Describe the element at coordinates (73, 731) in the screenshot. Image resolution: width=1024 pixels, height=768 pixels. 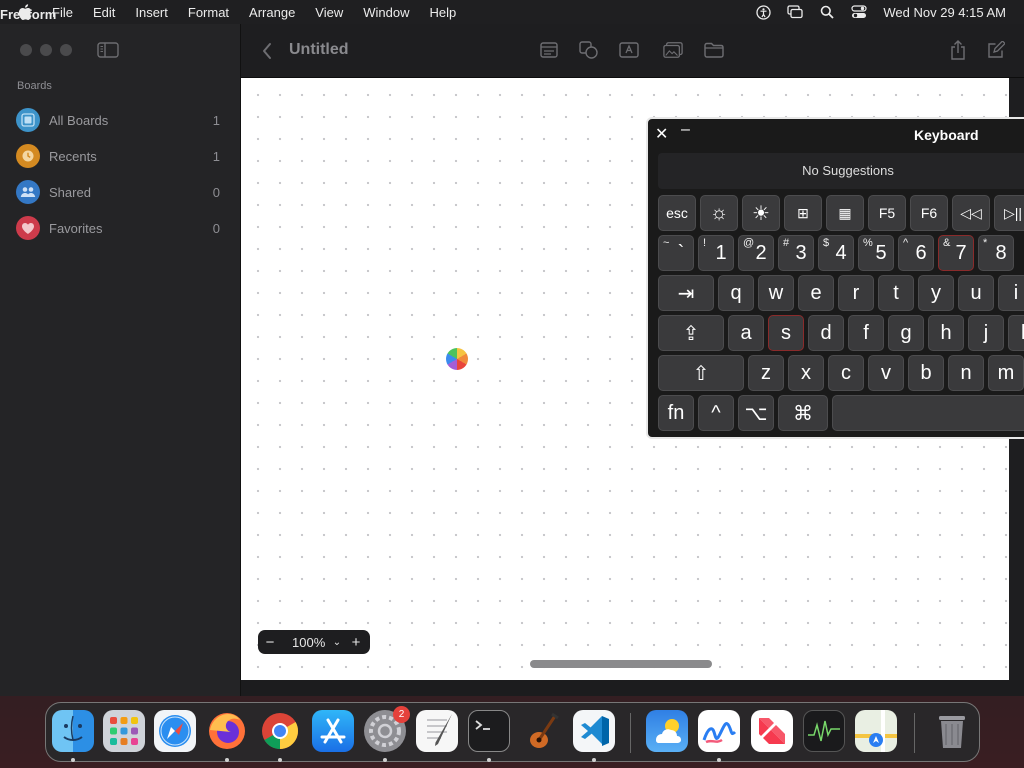
I see `finder-icon` at that location.